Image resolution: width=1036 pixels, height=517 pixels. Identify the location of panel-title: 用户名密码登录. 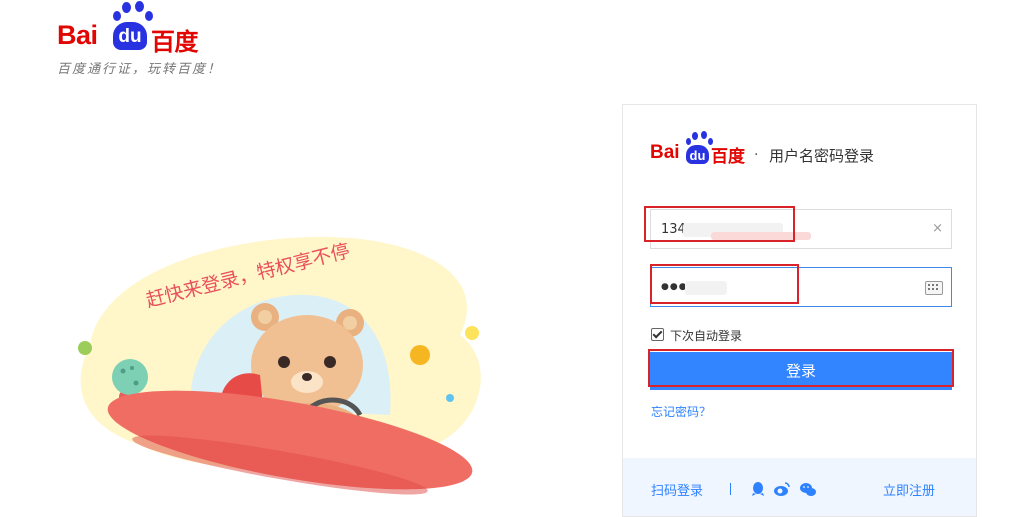
(822, 156).